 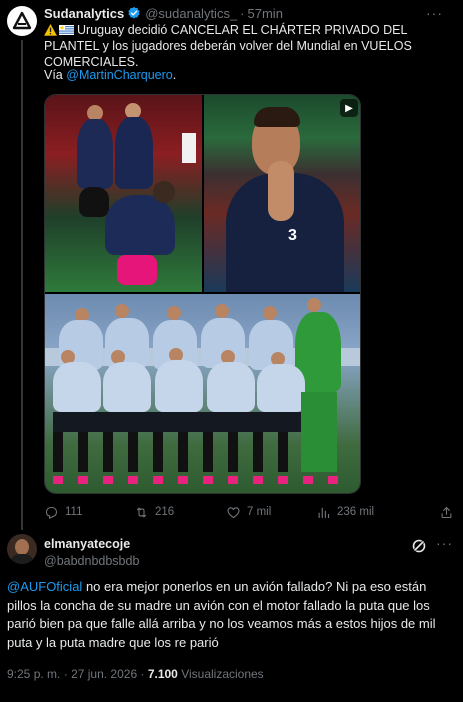 I want to click on share-button, so click(x=446, y=512).